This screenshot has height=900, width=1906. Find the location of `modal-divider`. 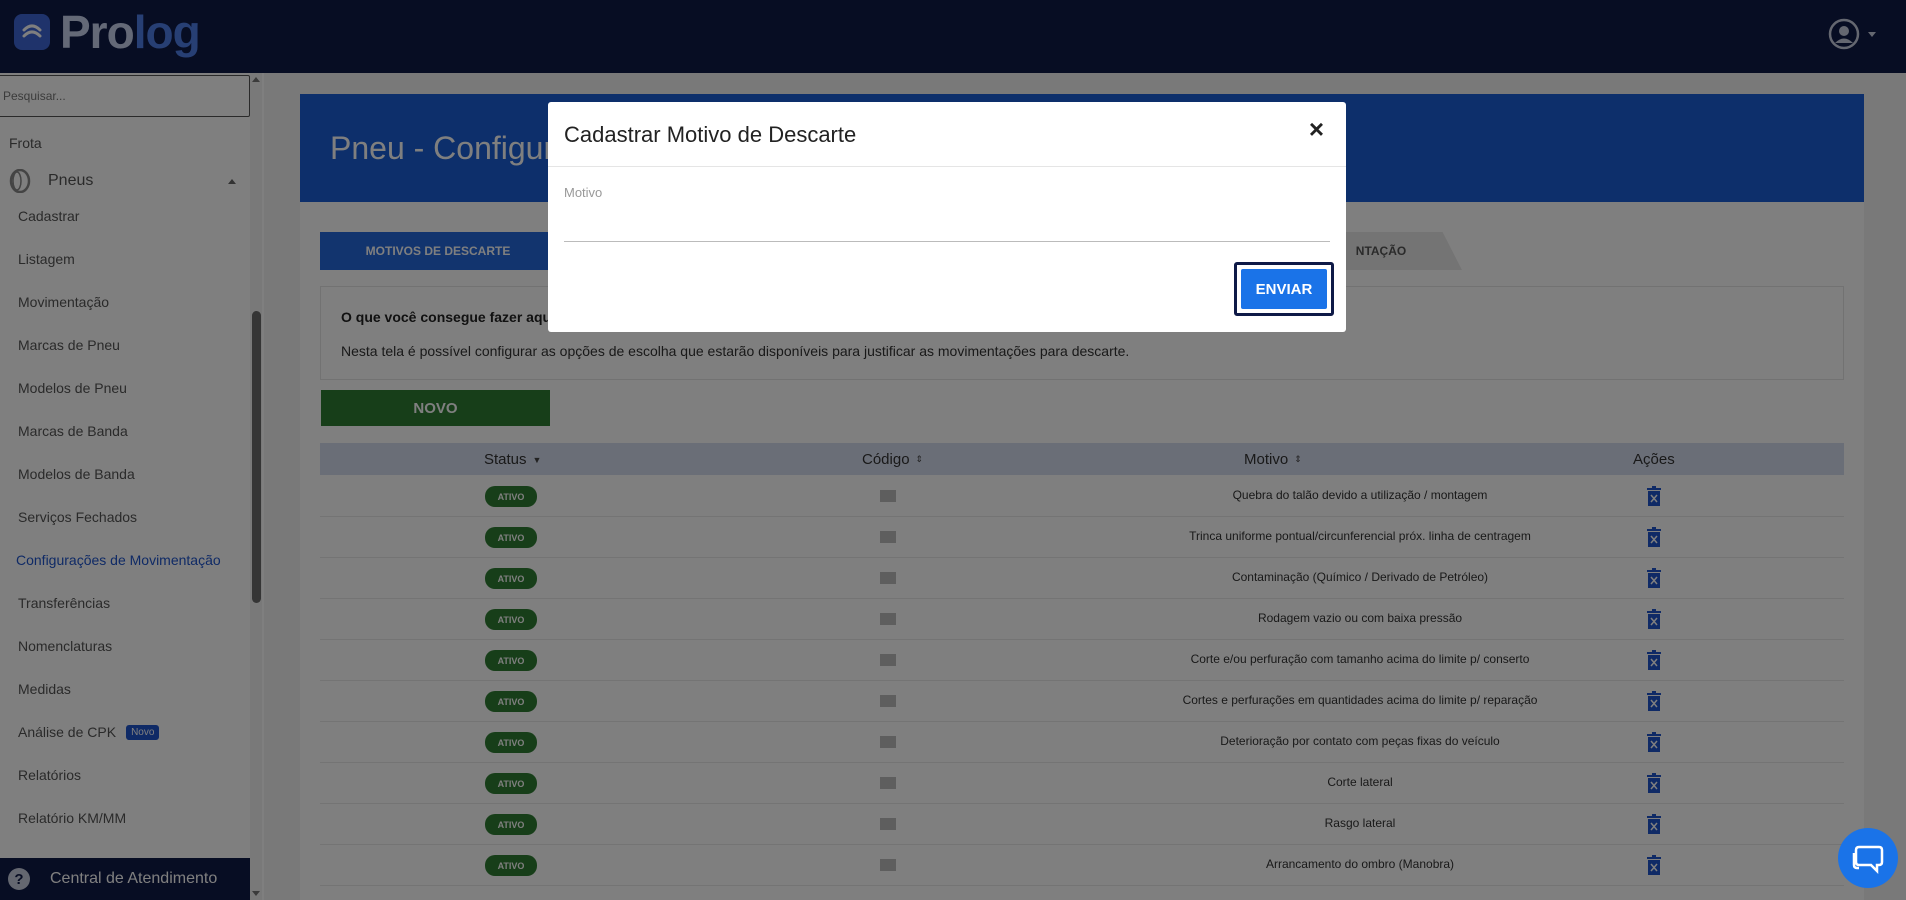

modal-divider is located at coordinates (947, 166).